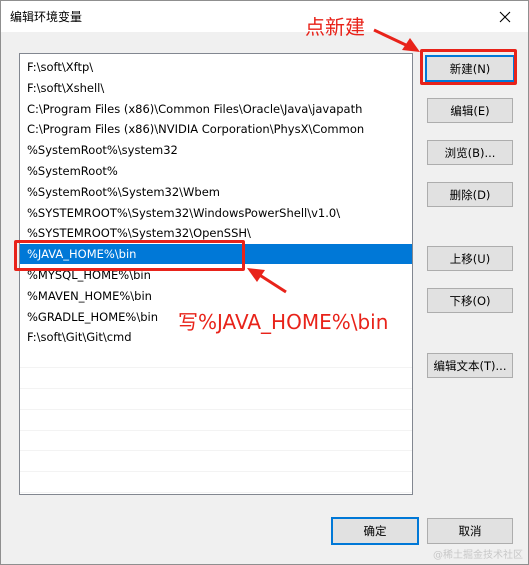  Describe the element at coordinates (396, 40) in the screenshot. I see `arrow-to-new-button` at that location.